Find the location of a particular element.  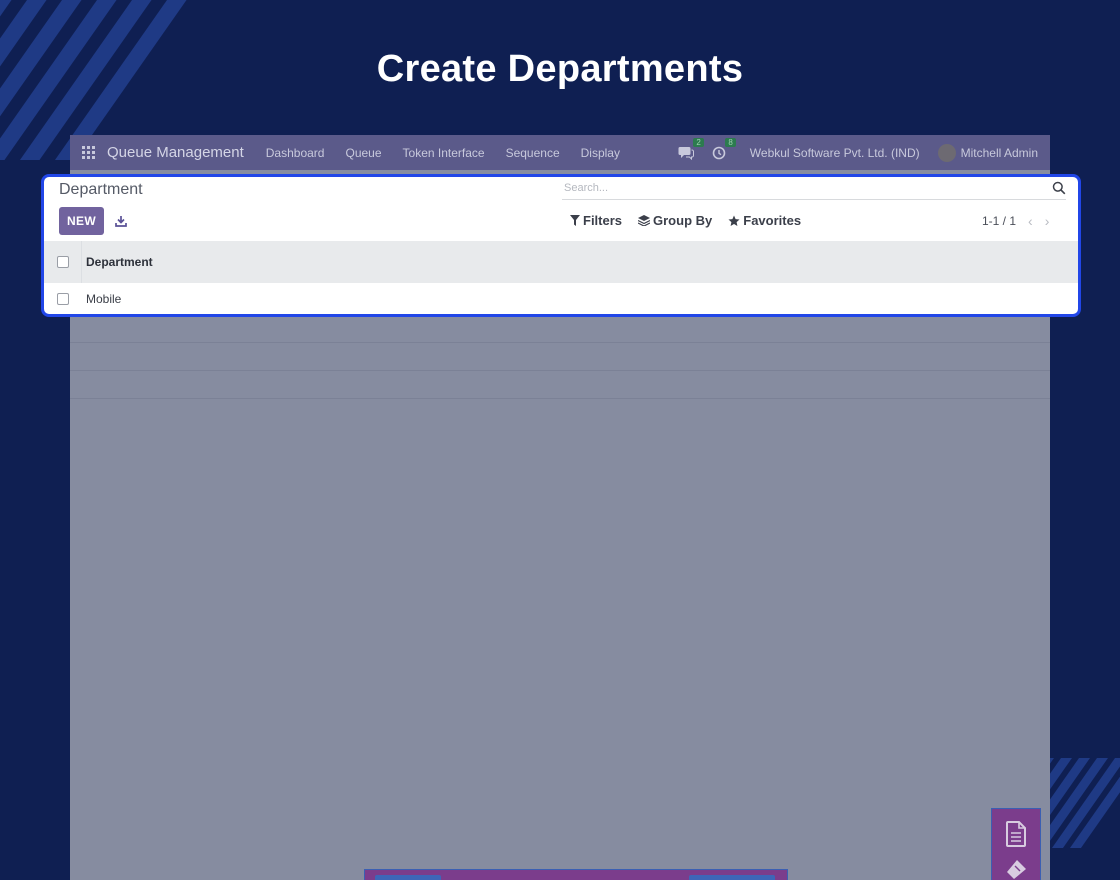

select-all-cell is located at coordinates (63, 262).